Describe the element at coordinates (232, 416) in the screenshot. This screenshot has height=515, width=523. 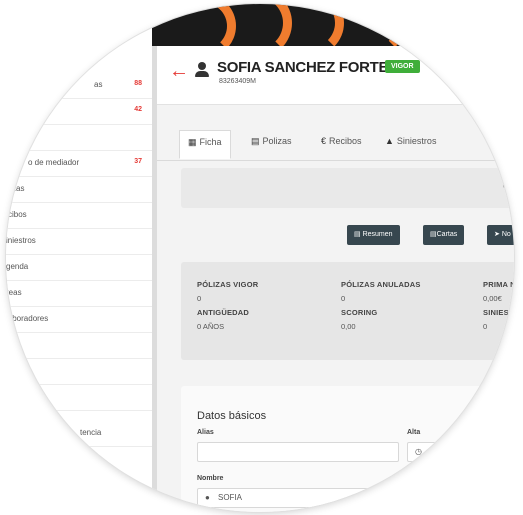
I see `section-title: Datos básicos` at that location.